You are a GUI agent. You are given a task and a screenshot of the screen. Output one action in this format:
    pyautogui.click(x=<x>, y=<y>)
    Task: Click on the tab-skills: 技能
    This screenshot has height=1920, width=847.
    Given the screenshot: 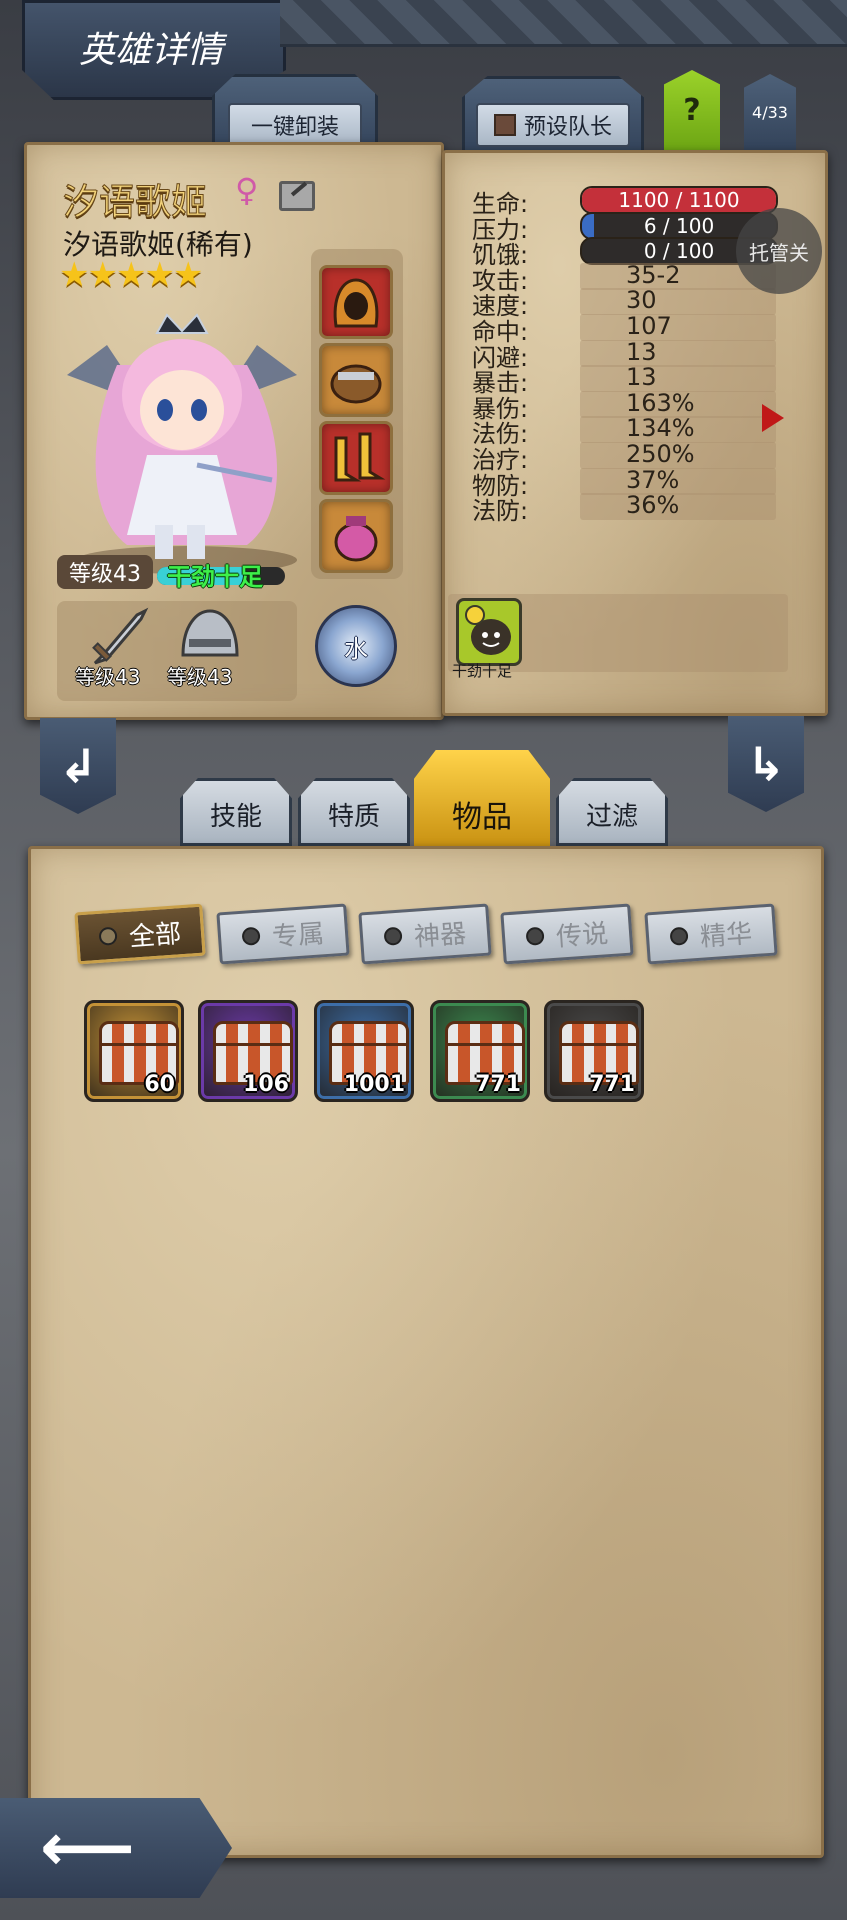 What is the action you would take?
    pyautogui.click(x=236, y=812)
    